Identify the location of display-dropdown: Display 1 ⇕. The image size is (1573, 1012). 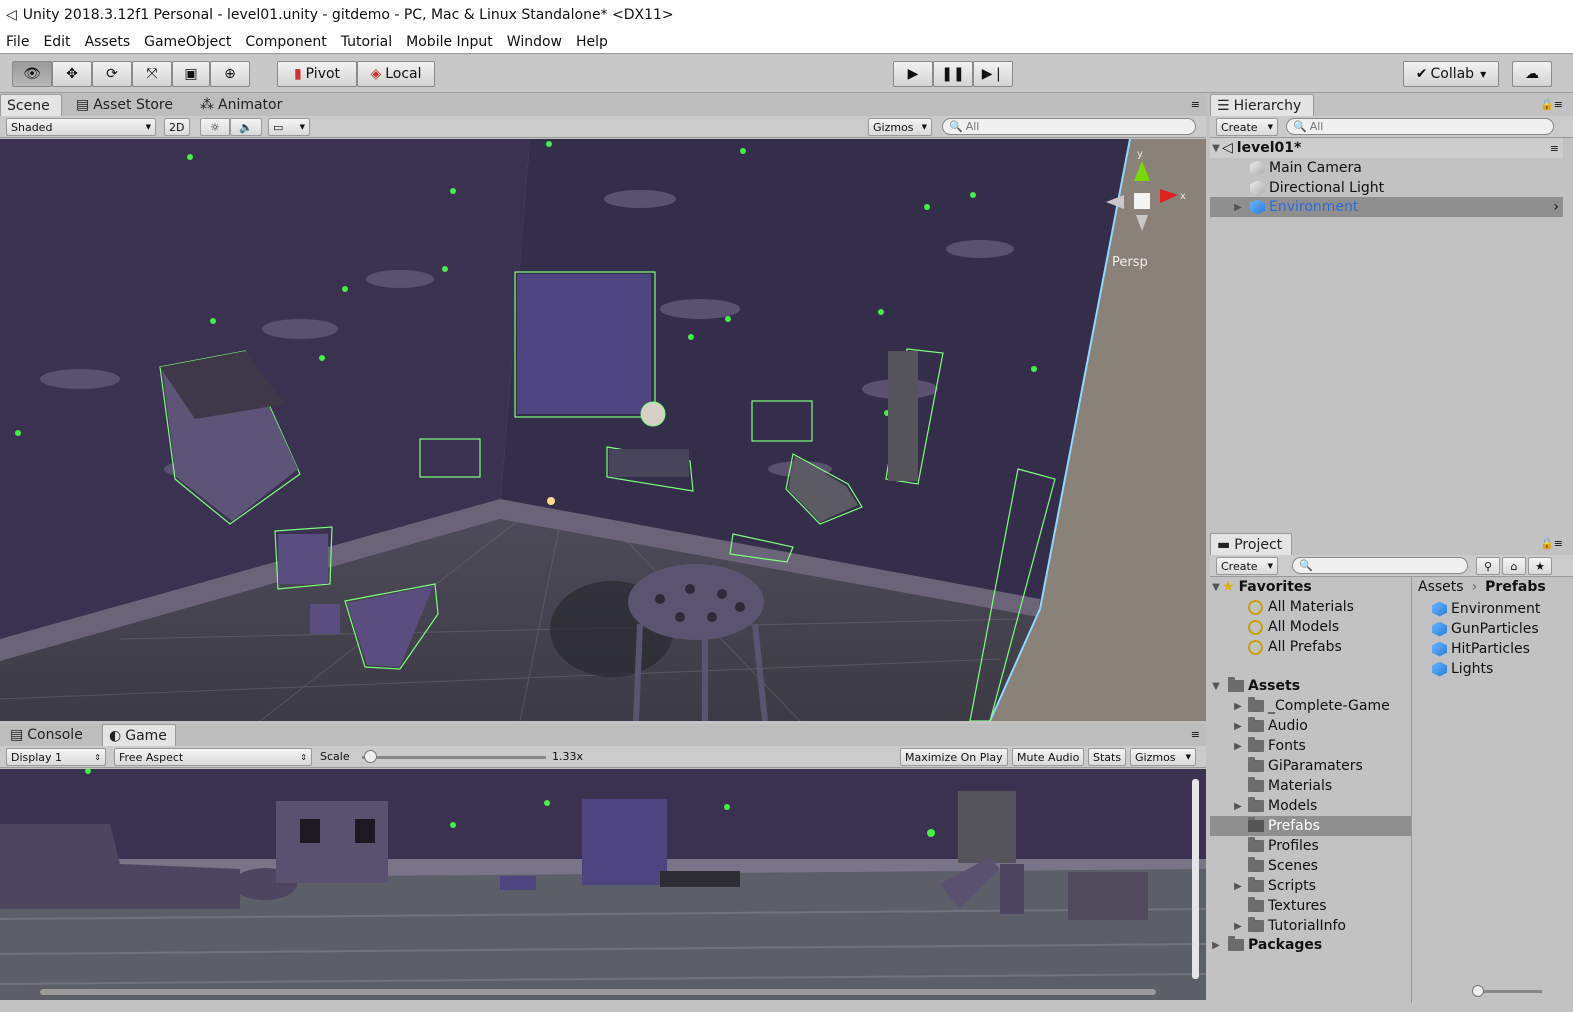
(56, 757).